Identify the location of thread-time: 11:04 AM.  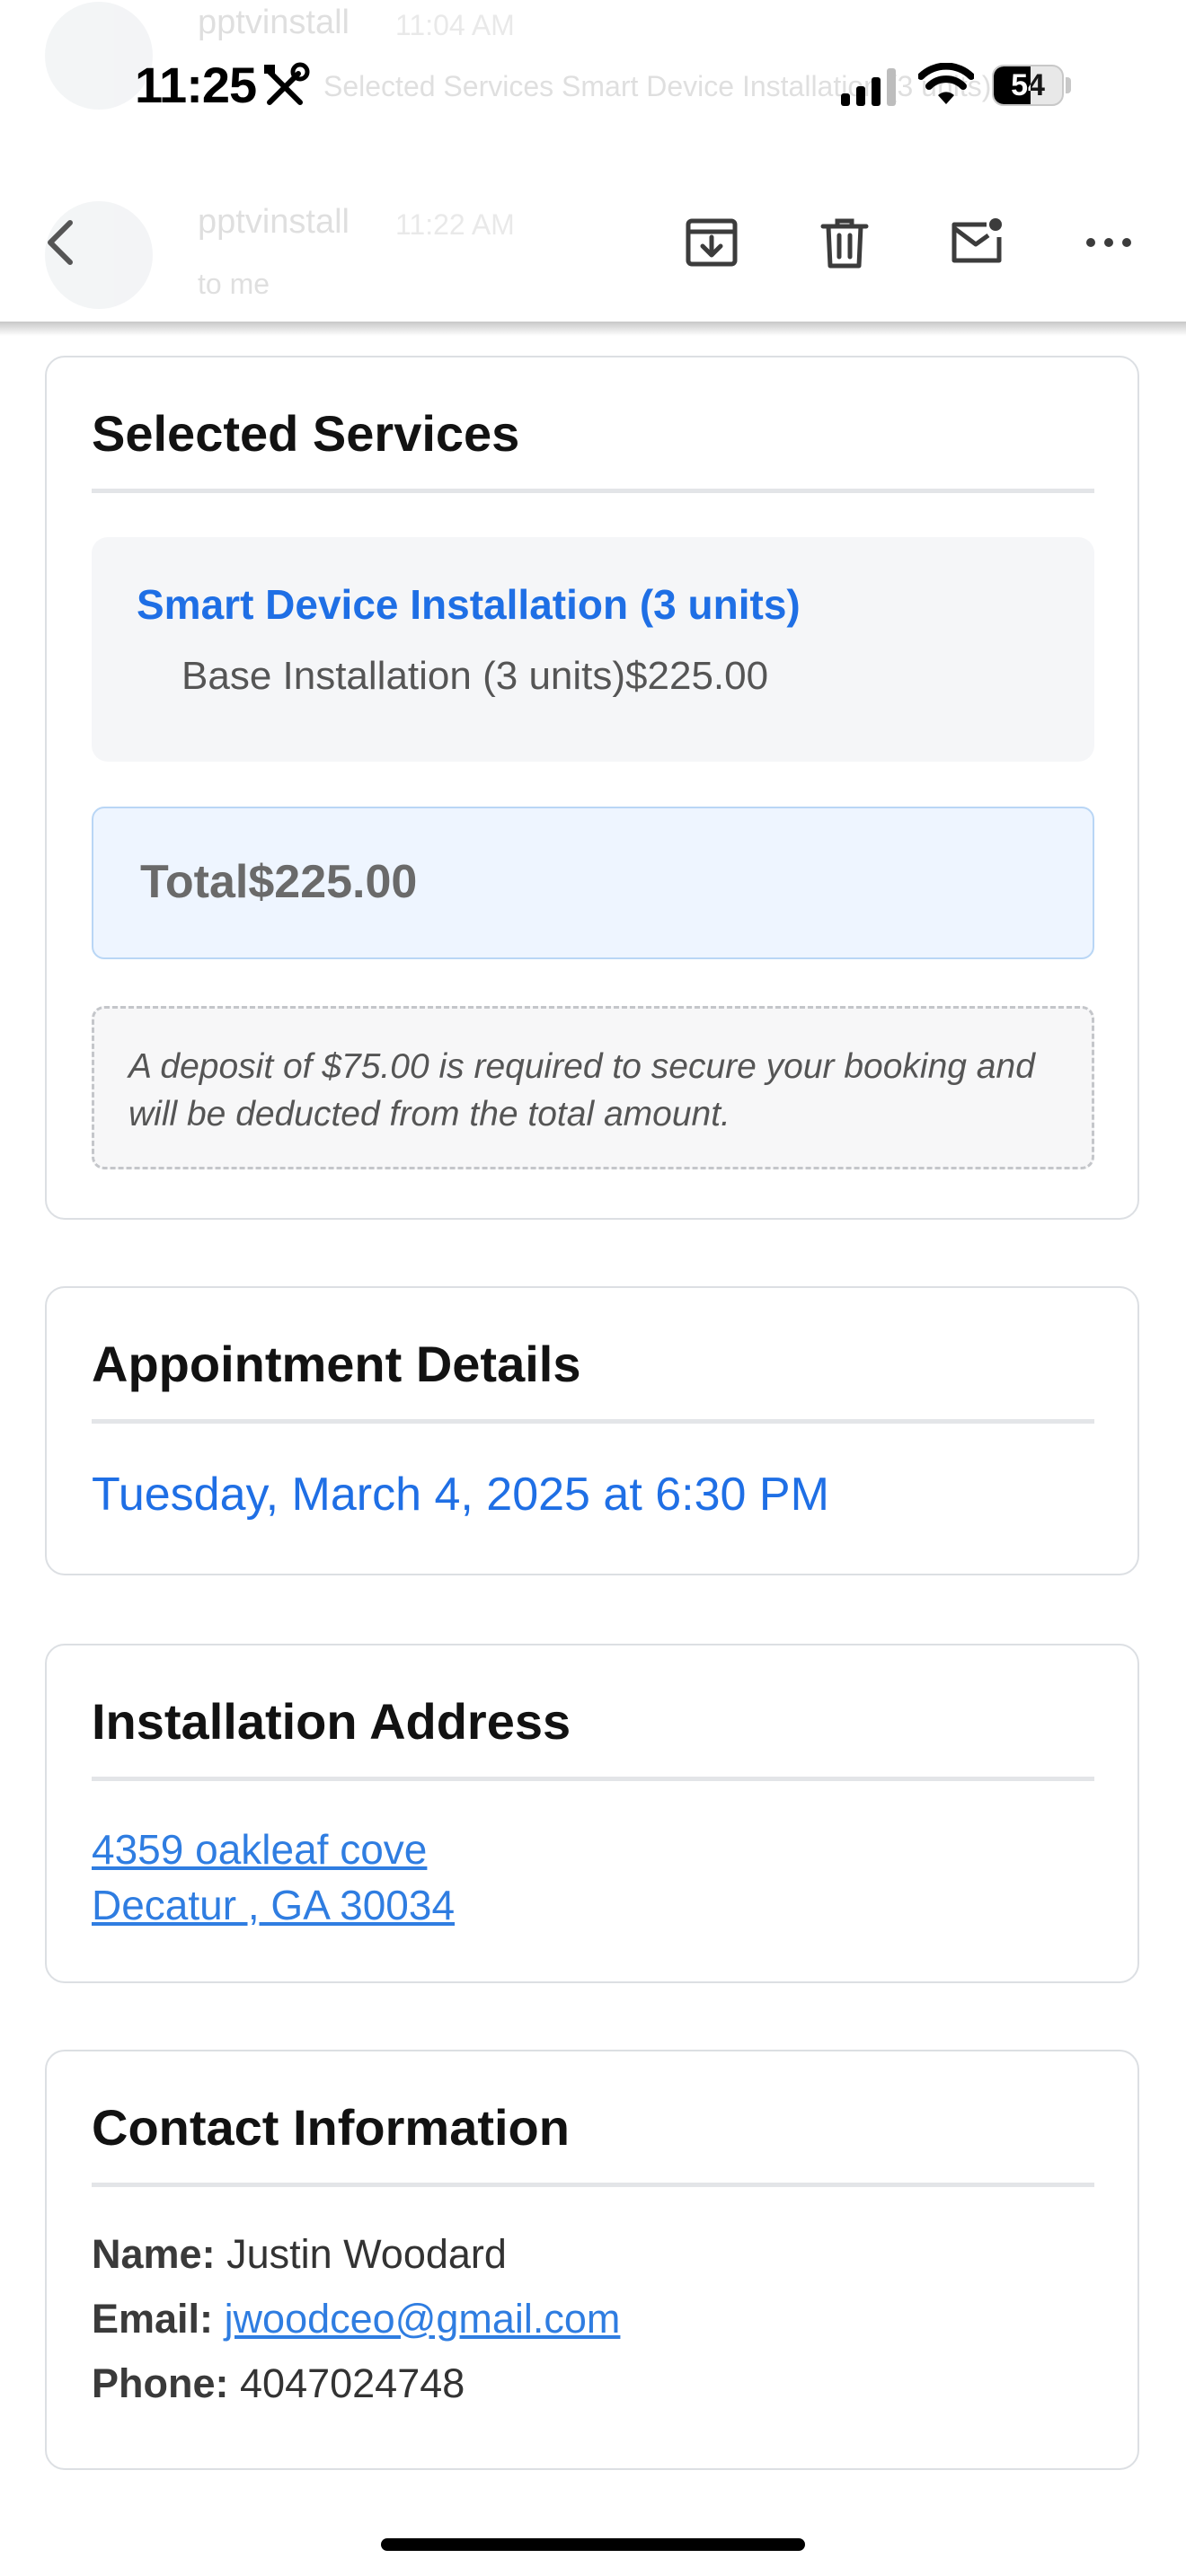
(455, 25).